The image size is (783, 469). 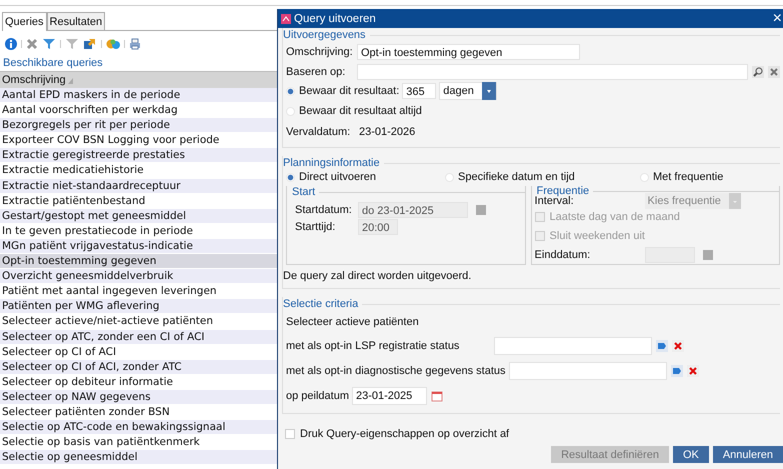 What do you see at coordinates (286, 19) in the screenshot?
I see `app-icon` at bounding box center [286, 19].